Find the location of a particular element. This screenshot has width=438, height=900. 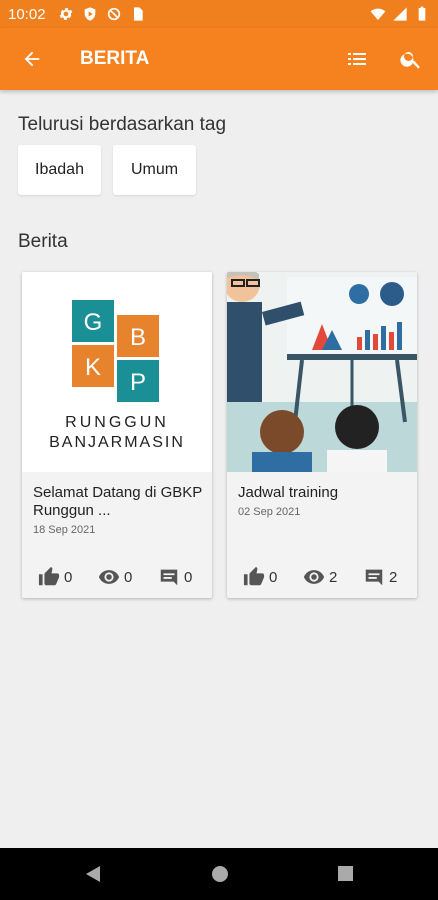

logo-letter: G is located at coordinates (93, 322).